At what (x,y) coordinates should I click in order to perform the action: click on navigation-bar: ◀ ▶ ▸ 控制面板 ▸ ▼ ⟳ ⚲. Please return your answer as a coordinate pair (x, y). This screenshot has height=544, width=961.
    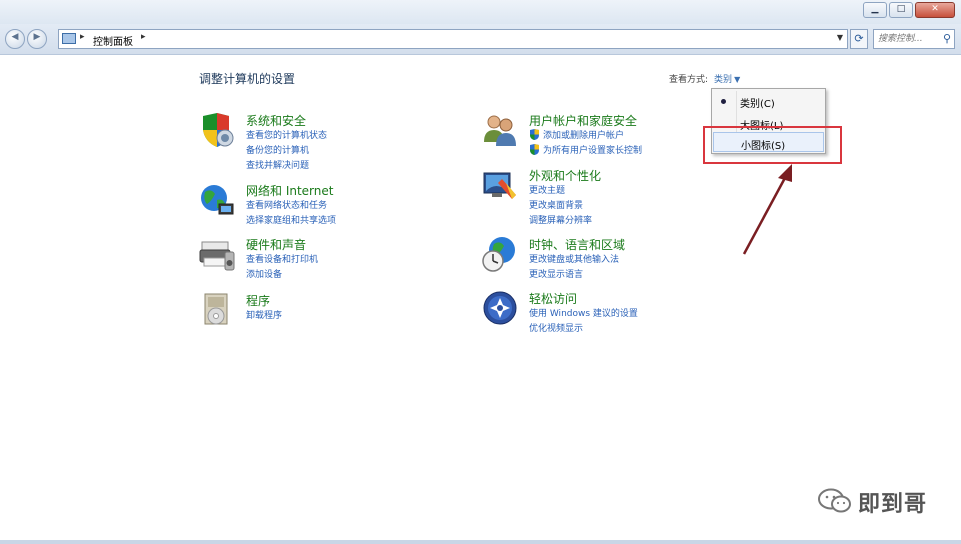
    Looking at the image, I should click on (480, 39).